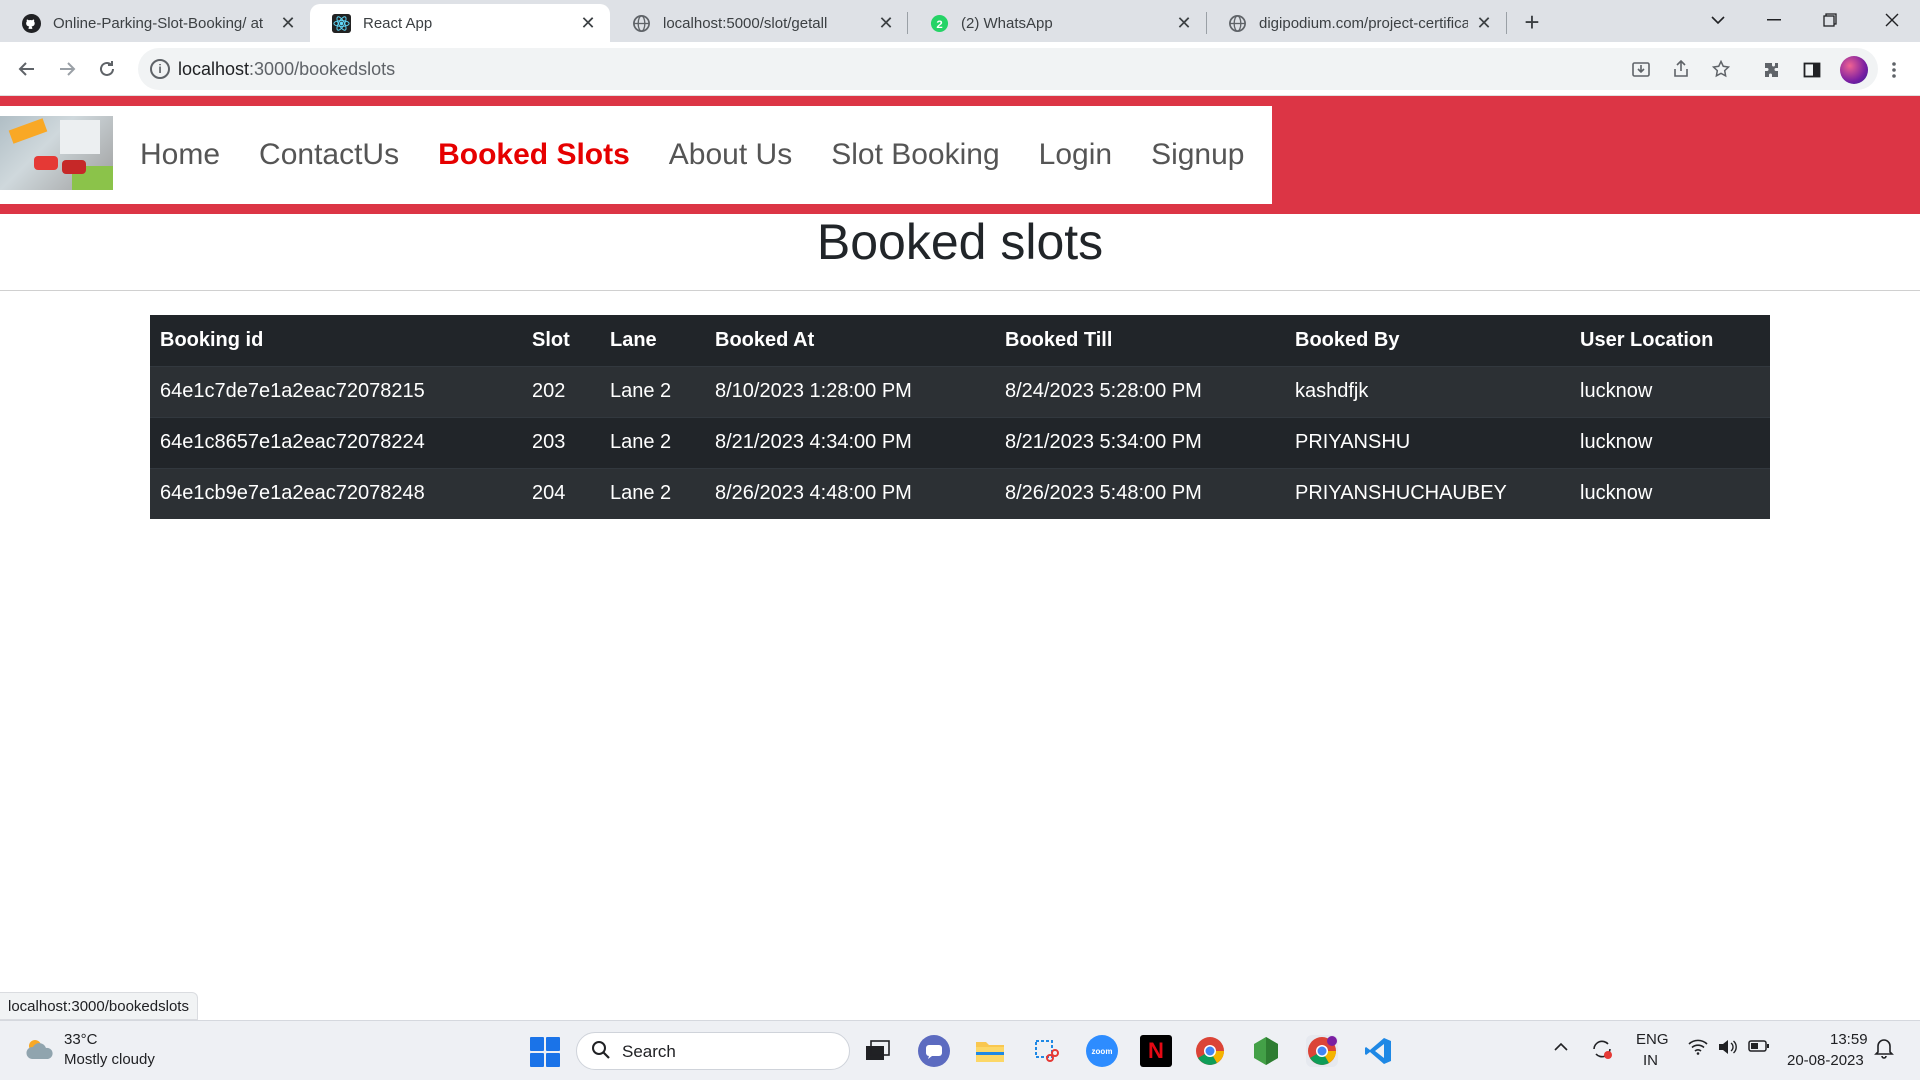 The width and height of the screenshot is (1920, 1080). I want to click on tab-title: (2) WhatsApp, so click(1007, 23).